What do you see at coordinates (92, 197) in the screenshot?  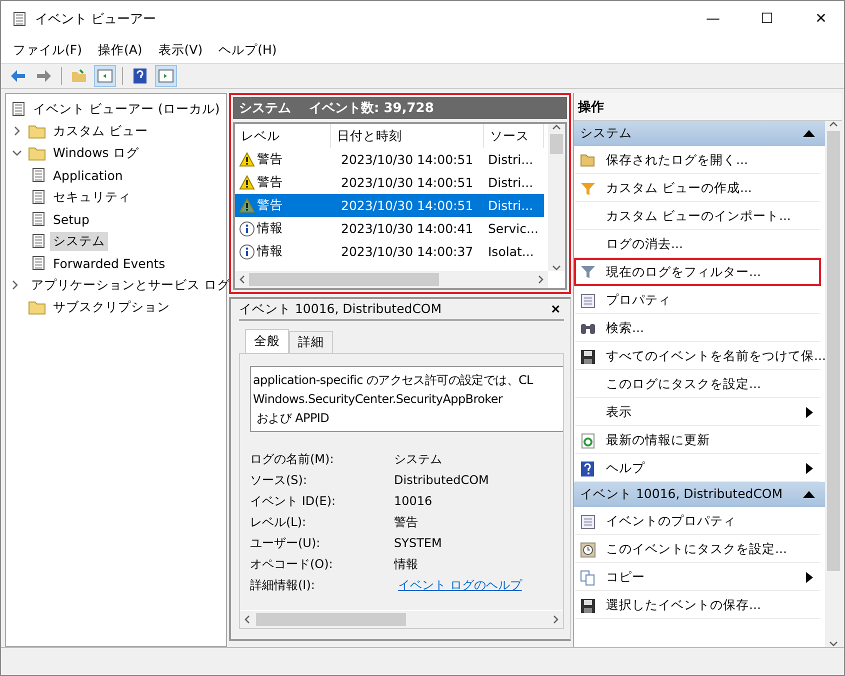 I see `tree-item: セキュリティ` at bounding box center [92, 197].